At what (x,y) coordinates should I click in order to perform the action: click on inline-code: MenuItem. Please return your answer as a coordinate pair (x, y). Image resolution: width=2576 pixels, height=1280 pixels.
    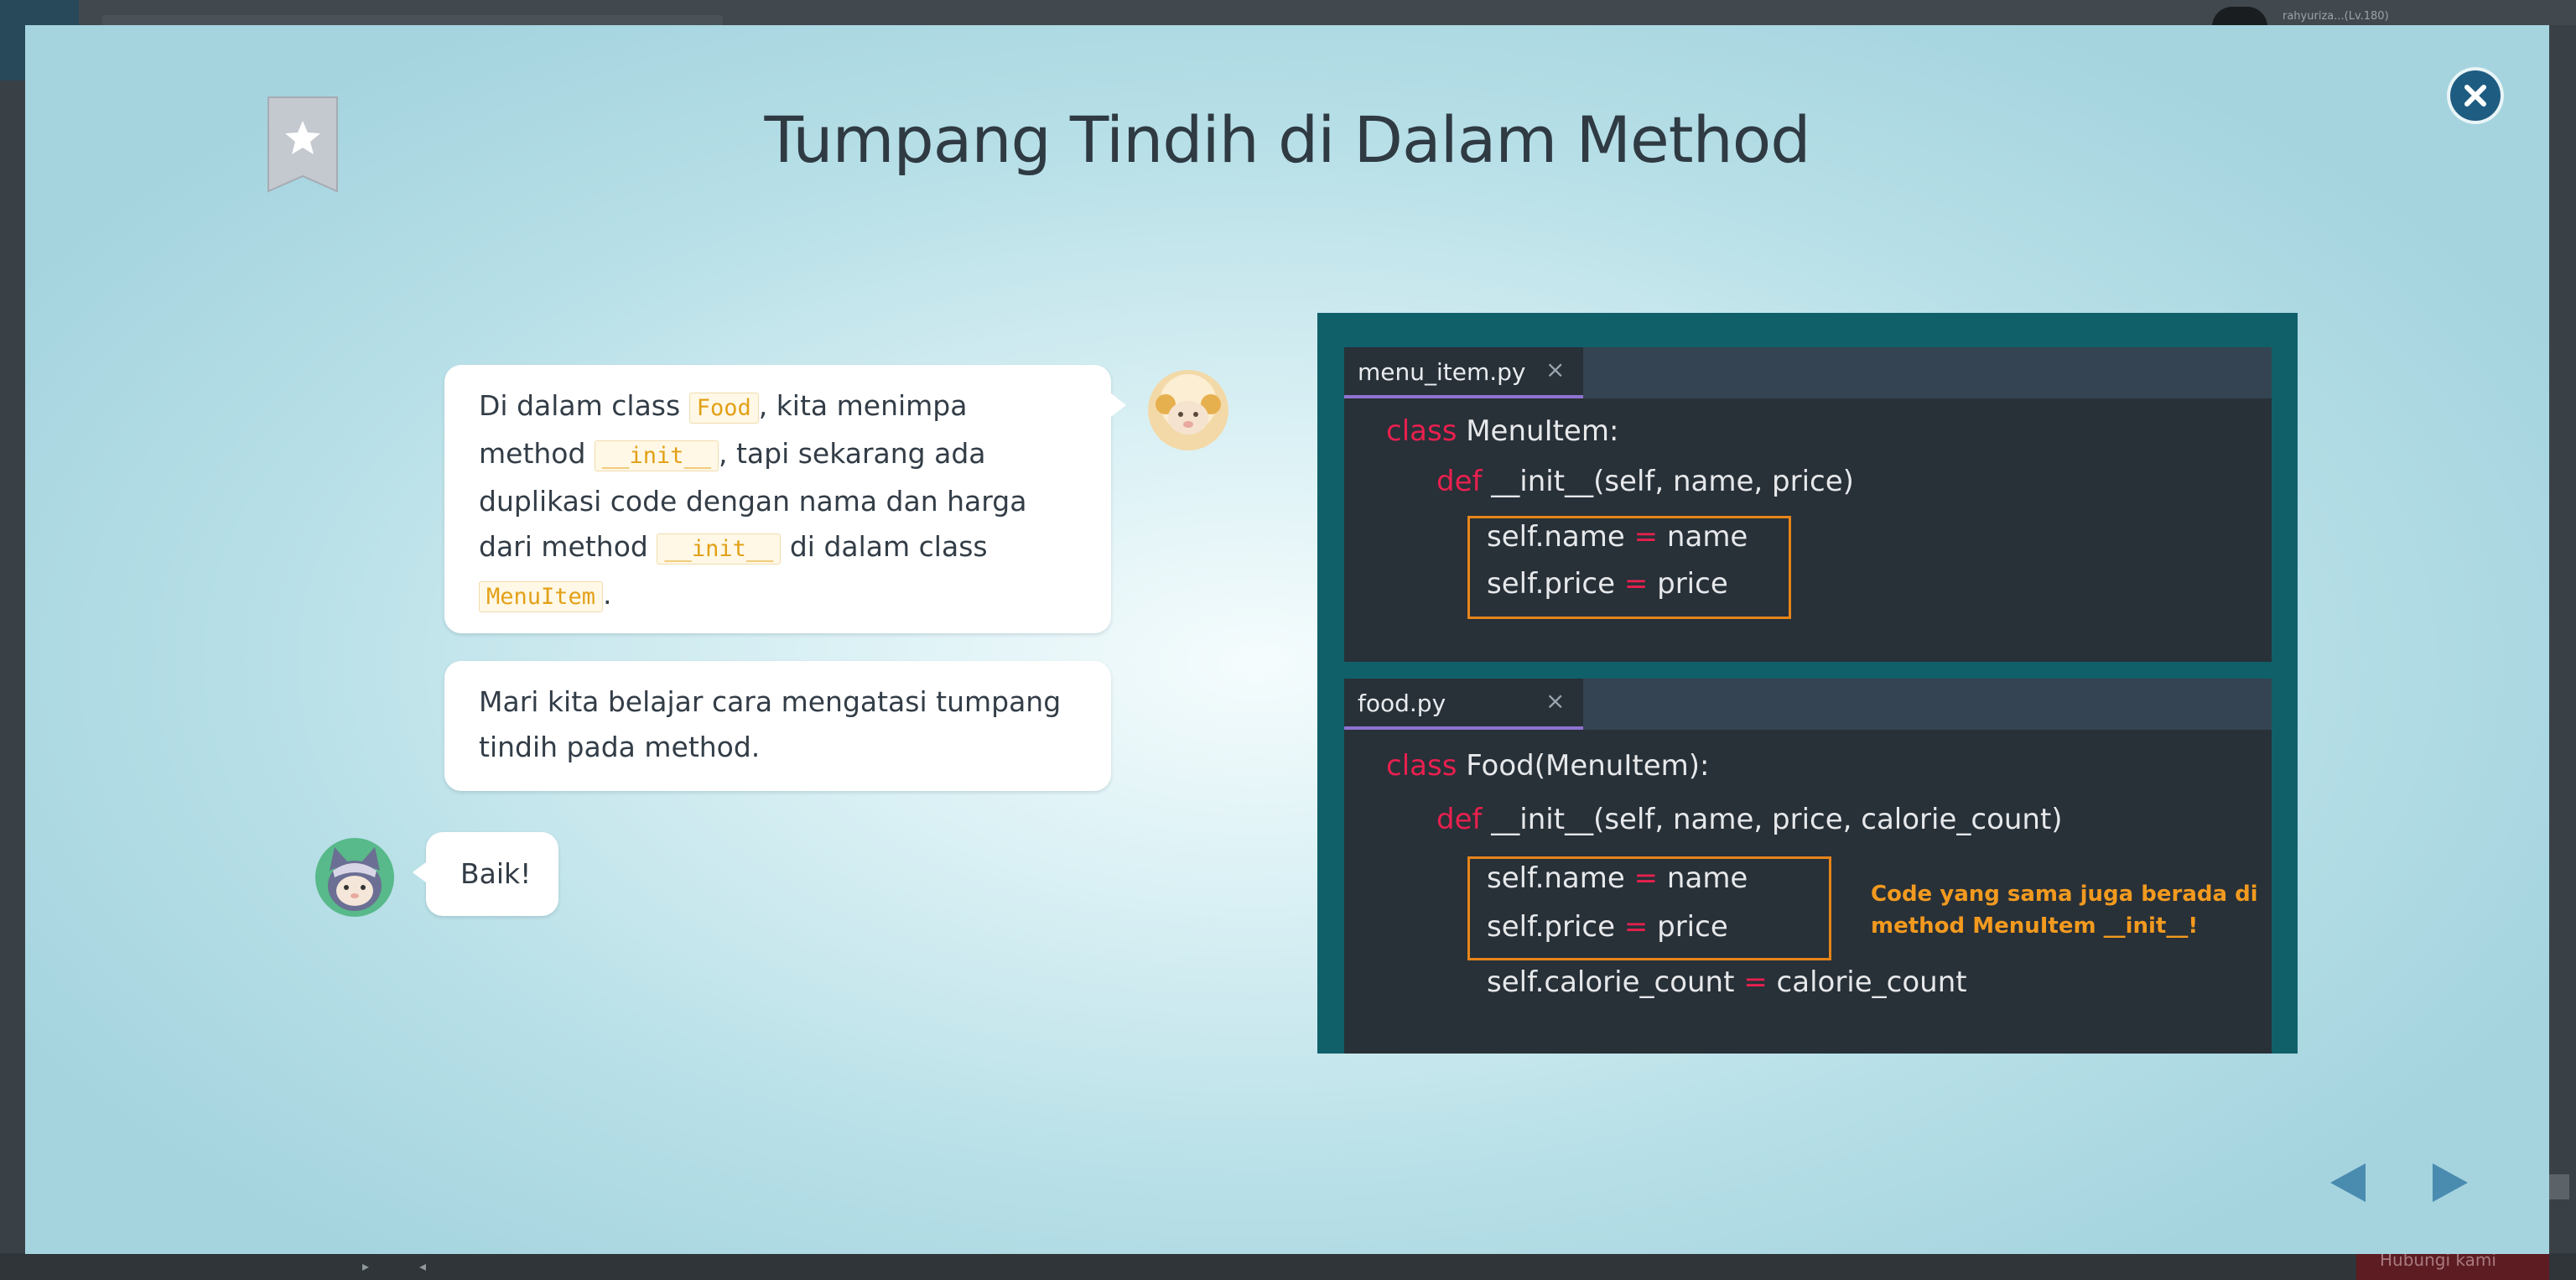
    Looking at the image, I should click on (541, 596).